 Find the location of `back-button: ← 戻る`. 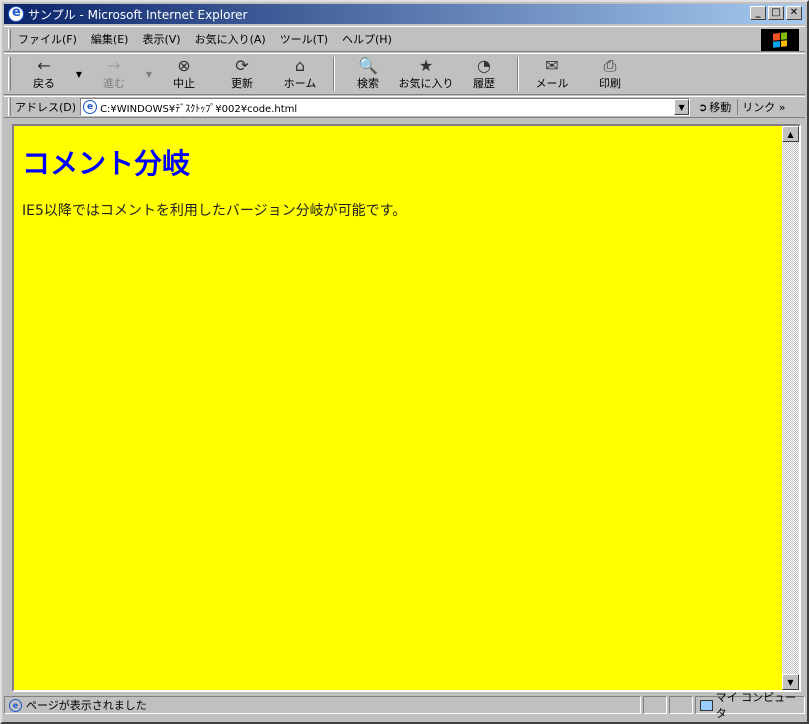

back-button: ← 戻る is located at coordinates (44, 74).